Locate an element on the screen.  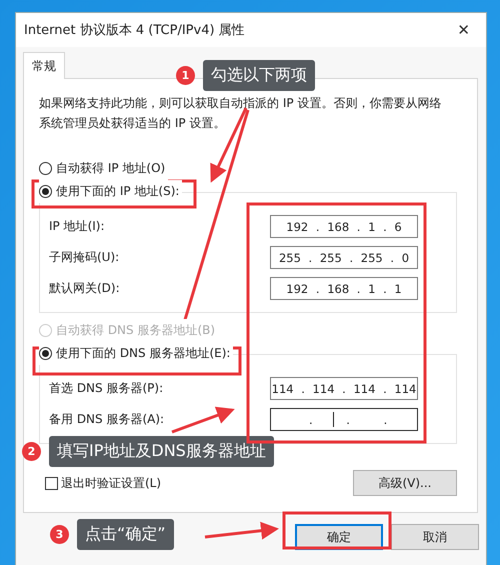
cancel-button: 取消 is located at coordinates (435, 537).